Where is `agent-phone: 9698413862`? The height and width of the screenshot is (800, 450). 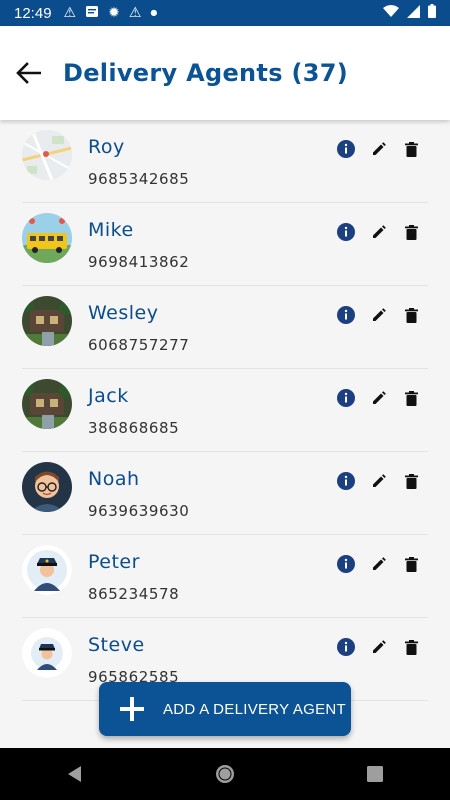 agent-phone: 9698413862 is located at coordinates (139, 262).